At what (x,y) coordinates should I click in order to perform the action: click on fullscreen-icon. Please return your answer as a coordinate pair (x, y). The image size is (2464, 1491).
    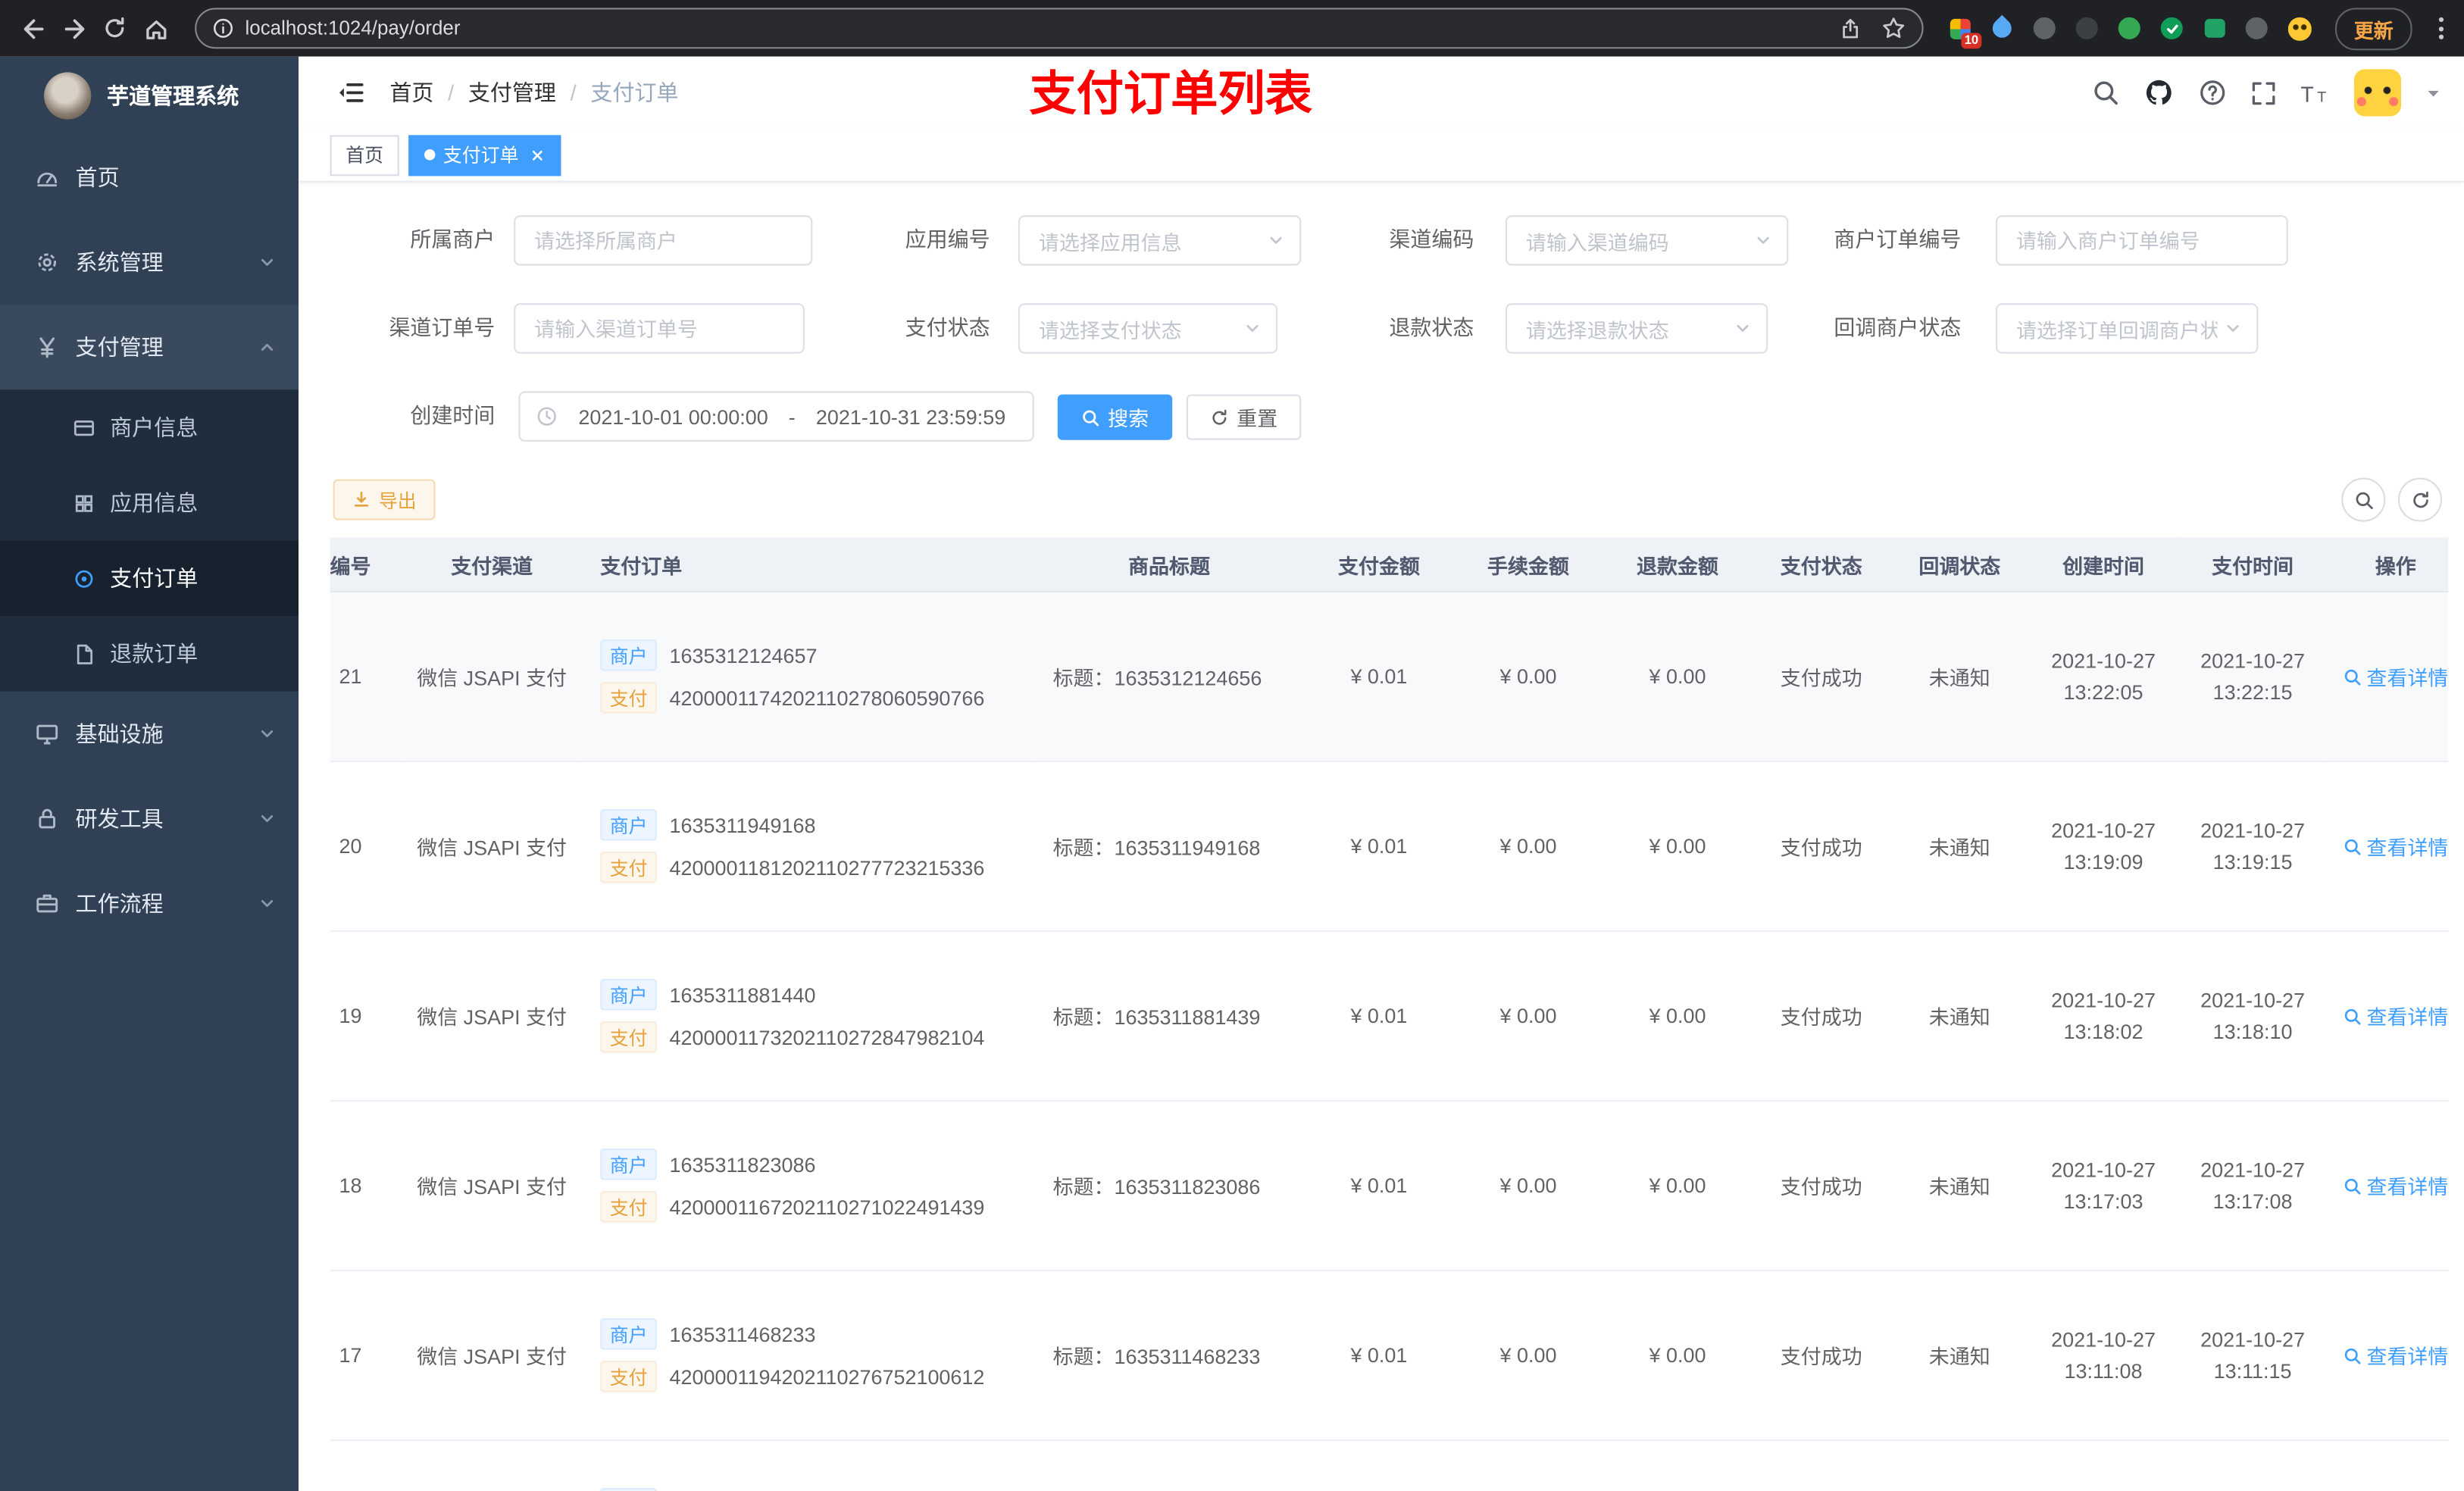
    Looking at the image, I should click on (2263, 93).